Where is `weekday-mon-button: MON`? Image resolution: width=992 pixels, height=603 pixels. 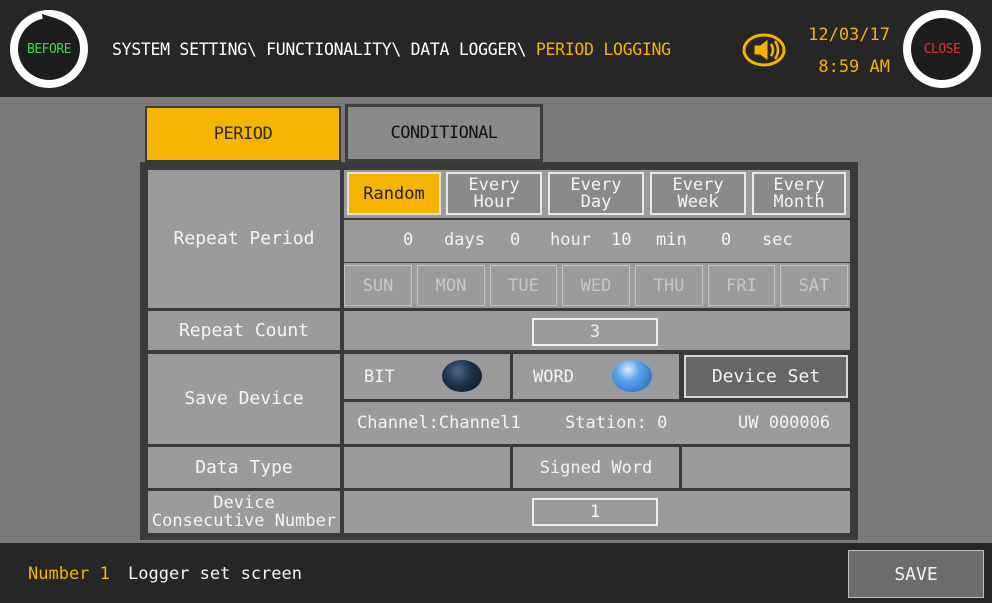 weekday-mon-button: MON is located at coordinates (451, 285).